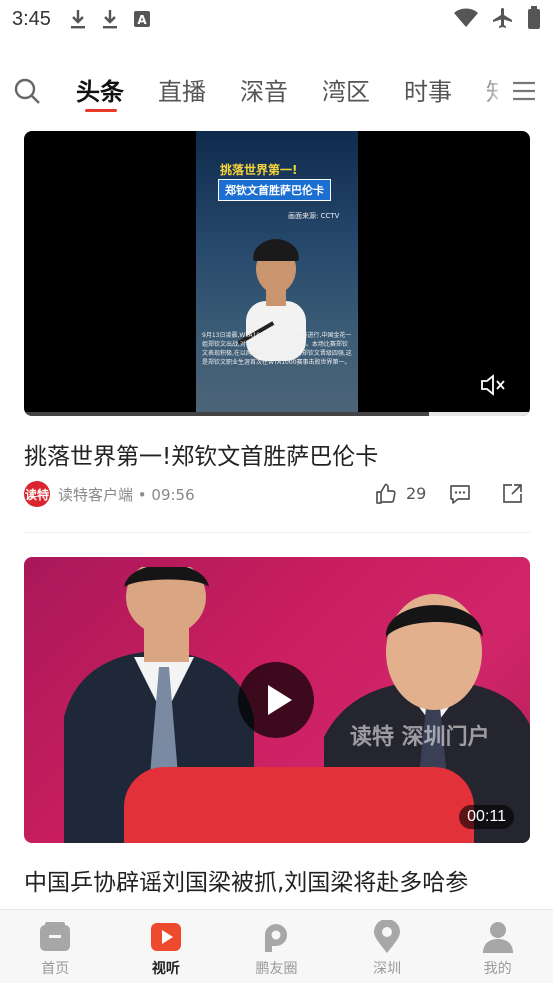 The width and height of the screenshot is (553, 983). I want to click on nav-label: 首页, so click(55, 969).